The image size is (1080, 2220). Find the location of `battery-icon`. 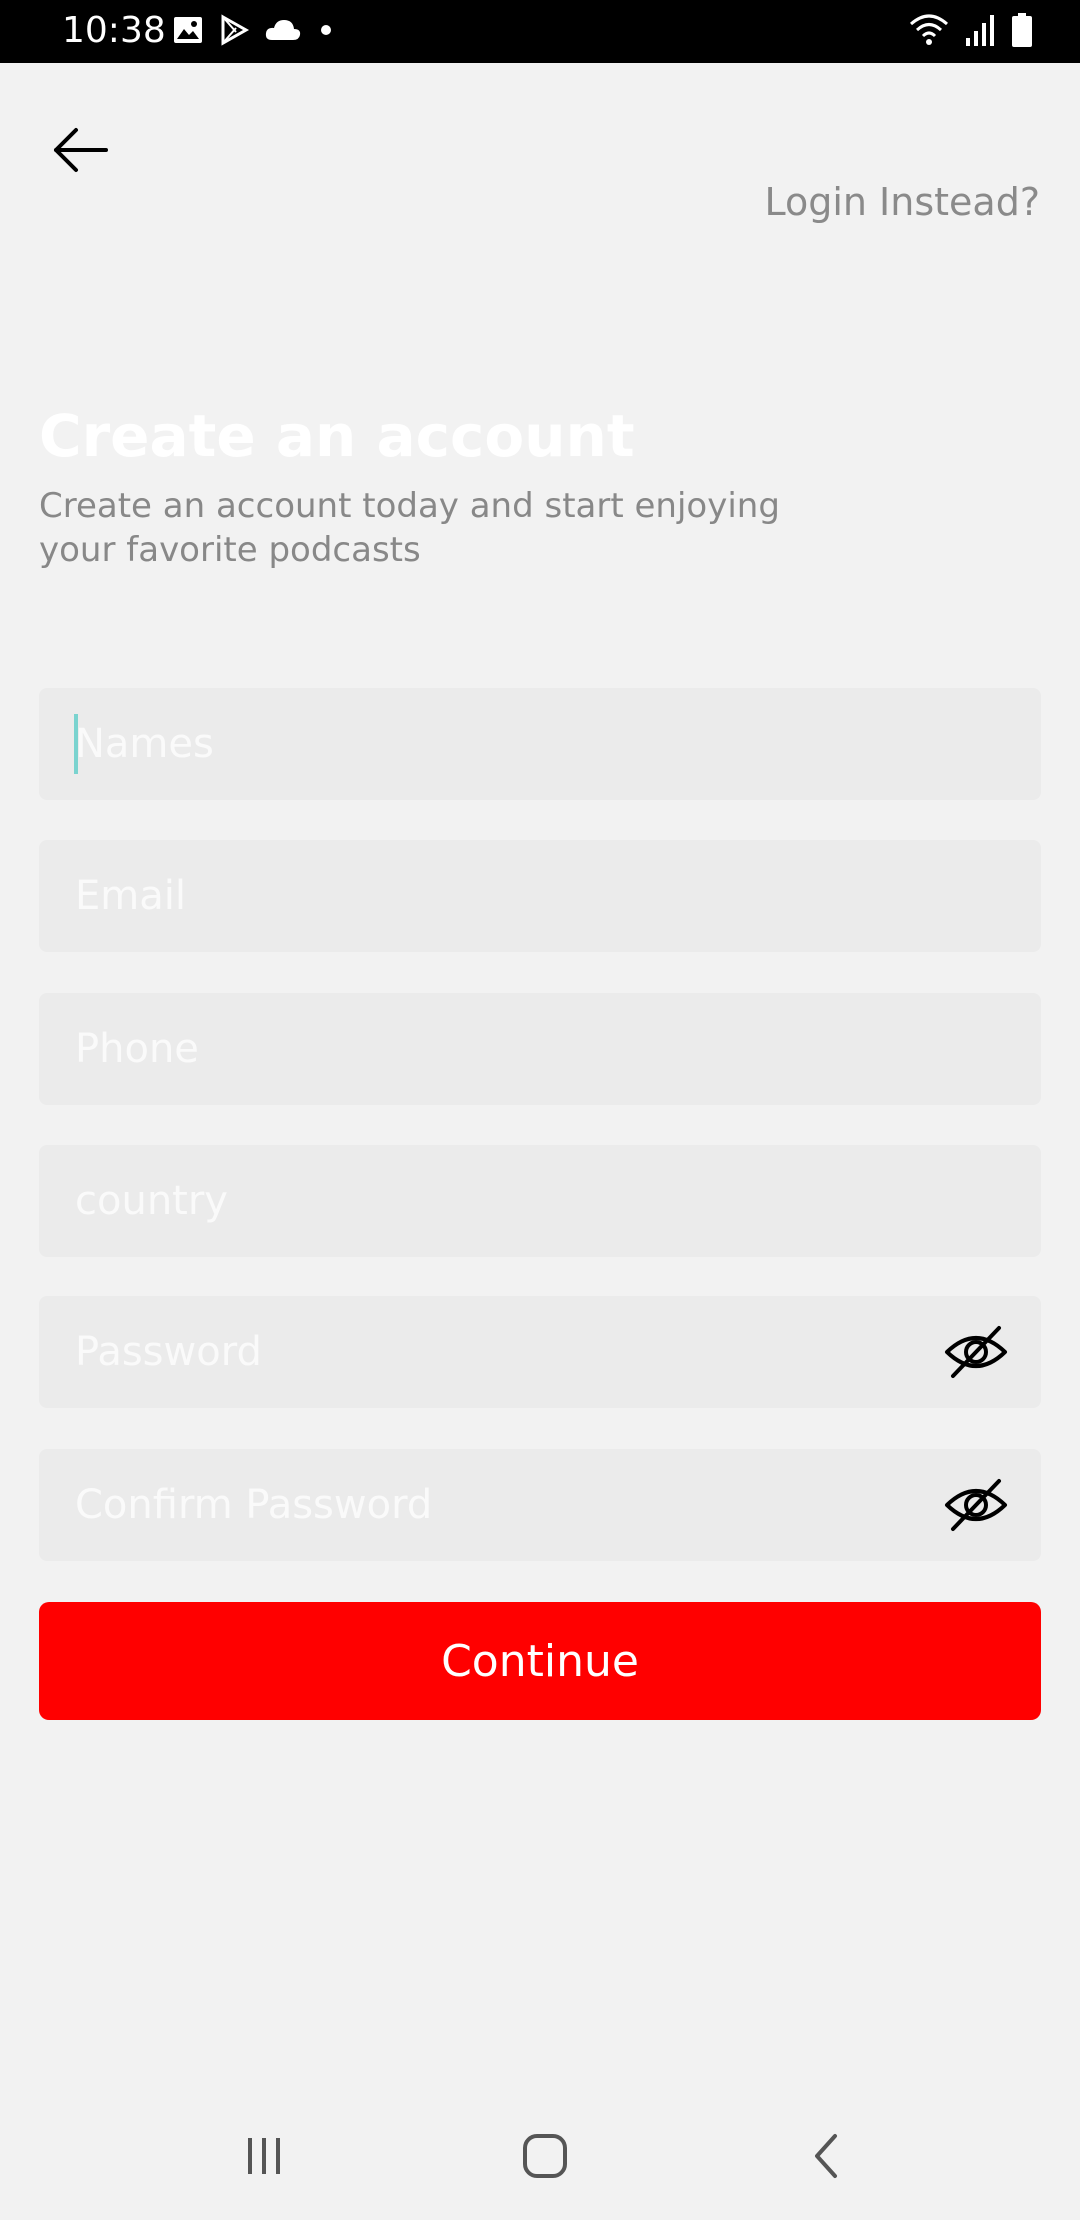

battery-icon is located at coordinates (1022, 32).